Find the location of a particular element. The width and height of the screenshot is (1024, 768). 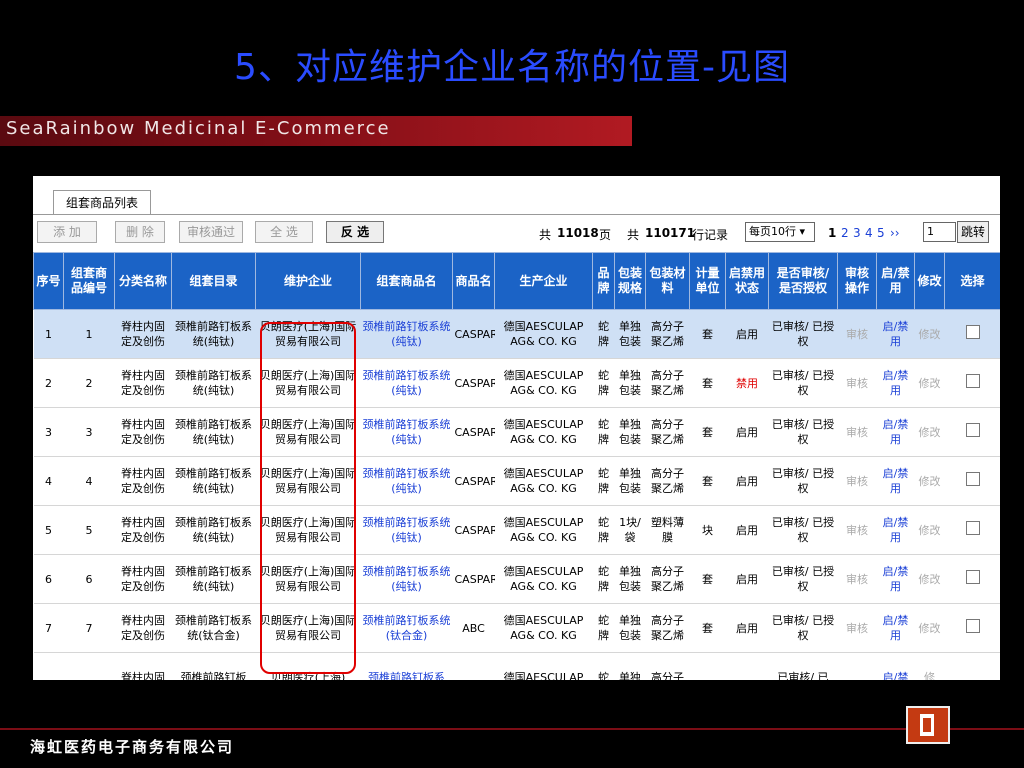

column-header: 包装材料 is located at coordinates (667, 281).